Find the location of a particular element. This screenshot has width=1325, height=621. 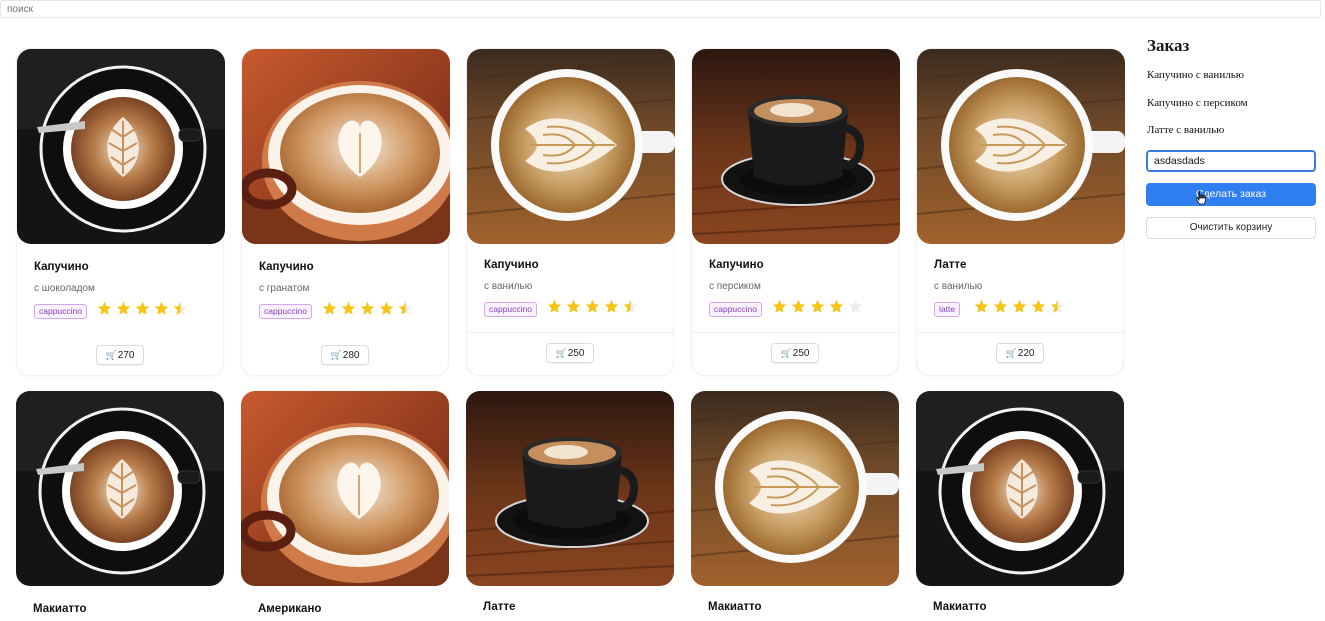

product-card: Капучино с гранатом cappuccino 🛒280 is located at coordinates (345, 212).